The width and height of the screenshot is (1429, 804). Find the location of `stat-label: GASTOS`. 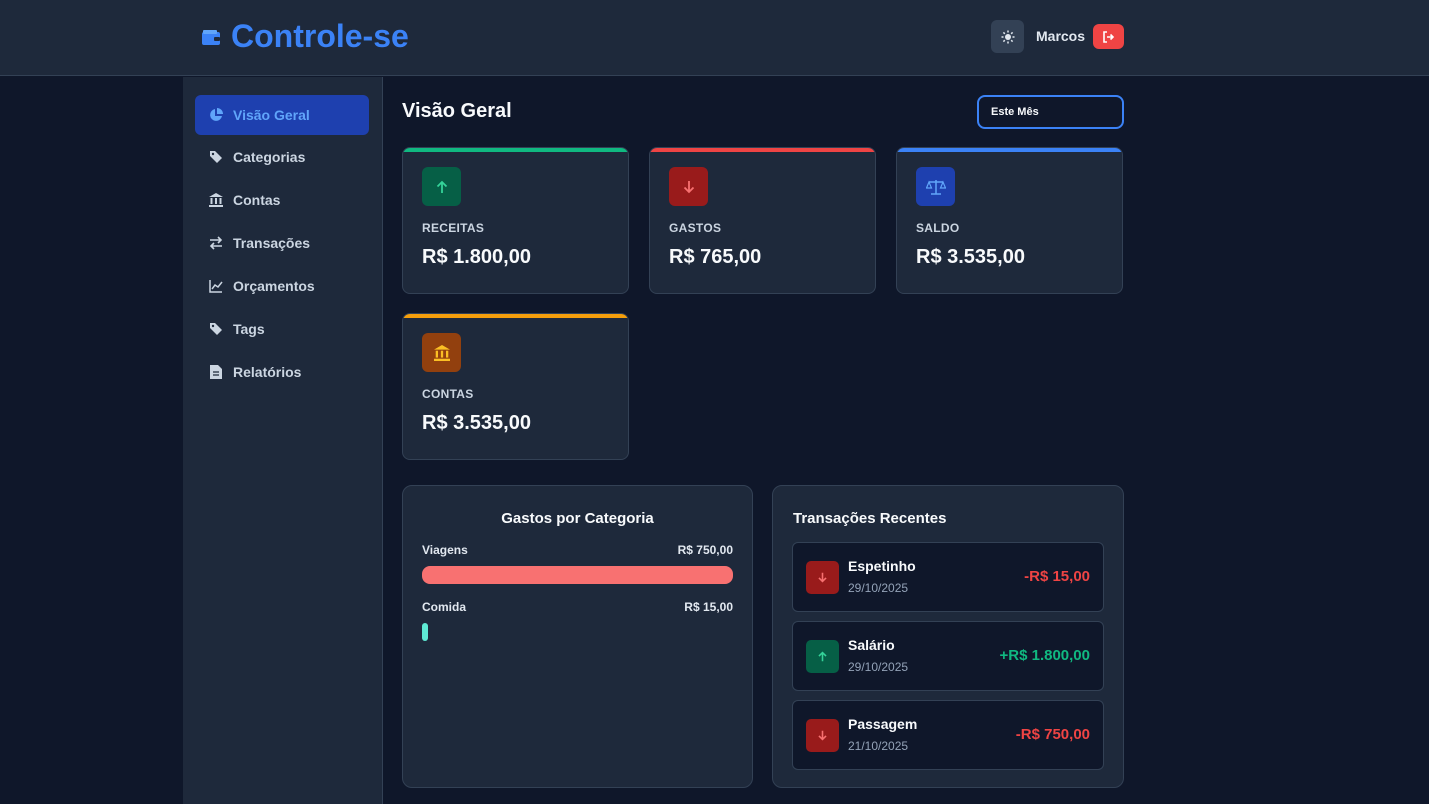

stat-label: GASTOS is located at coordinates (695, 228).